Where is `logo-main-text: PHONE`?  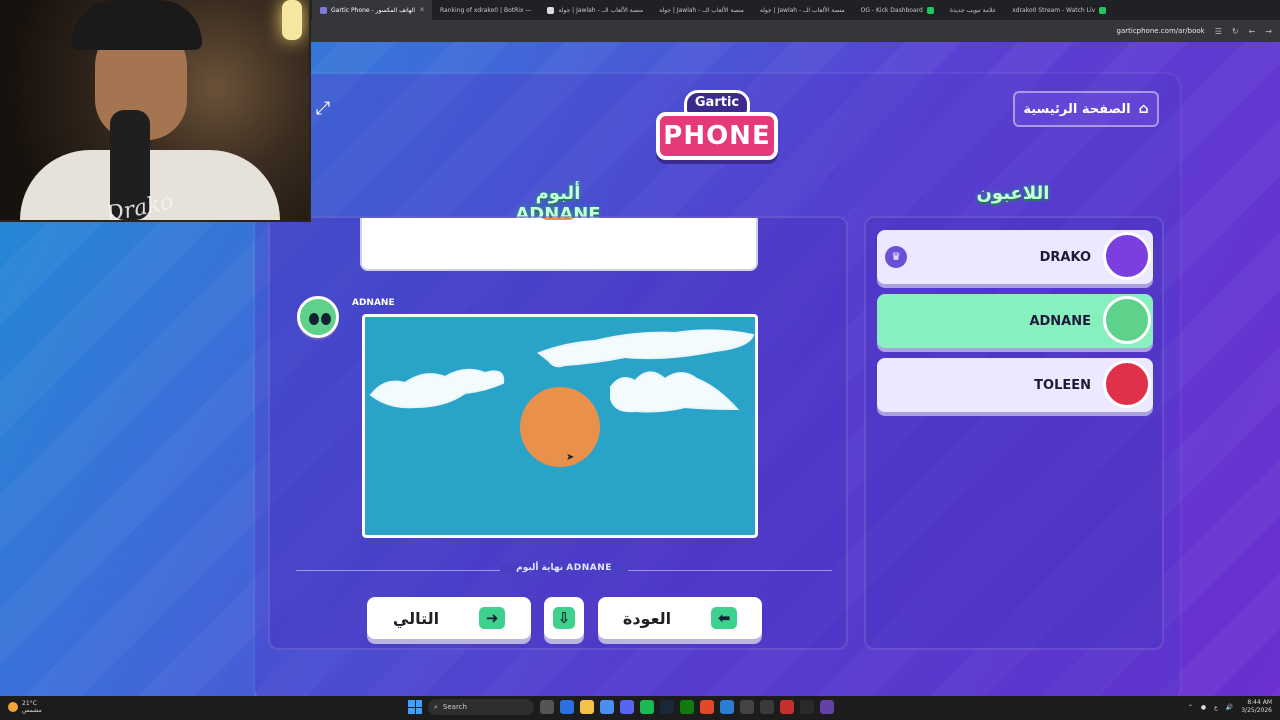 logo-main-text: PHONE is located at coordinates (717, 136).